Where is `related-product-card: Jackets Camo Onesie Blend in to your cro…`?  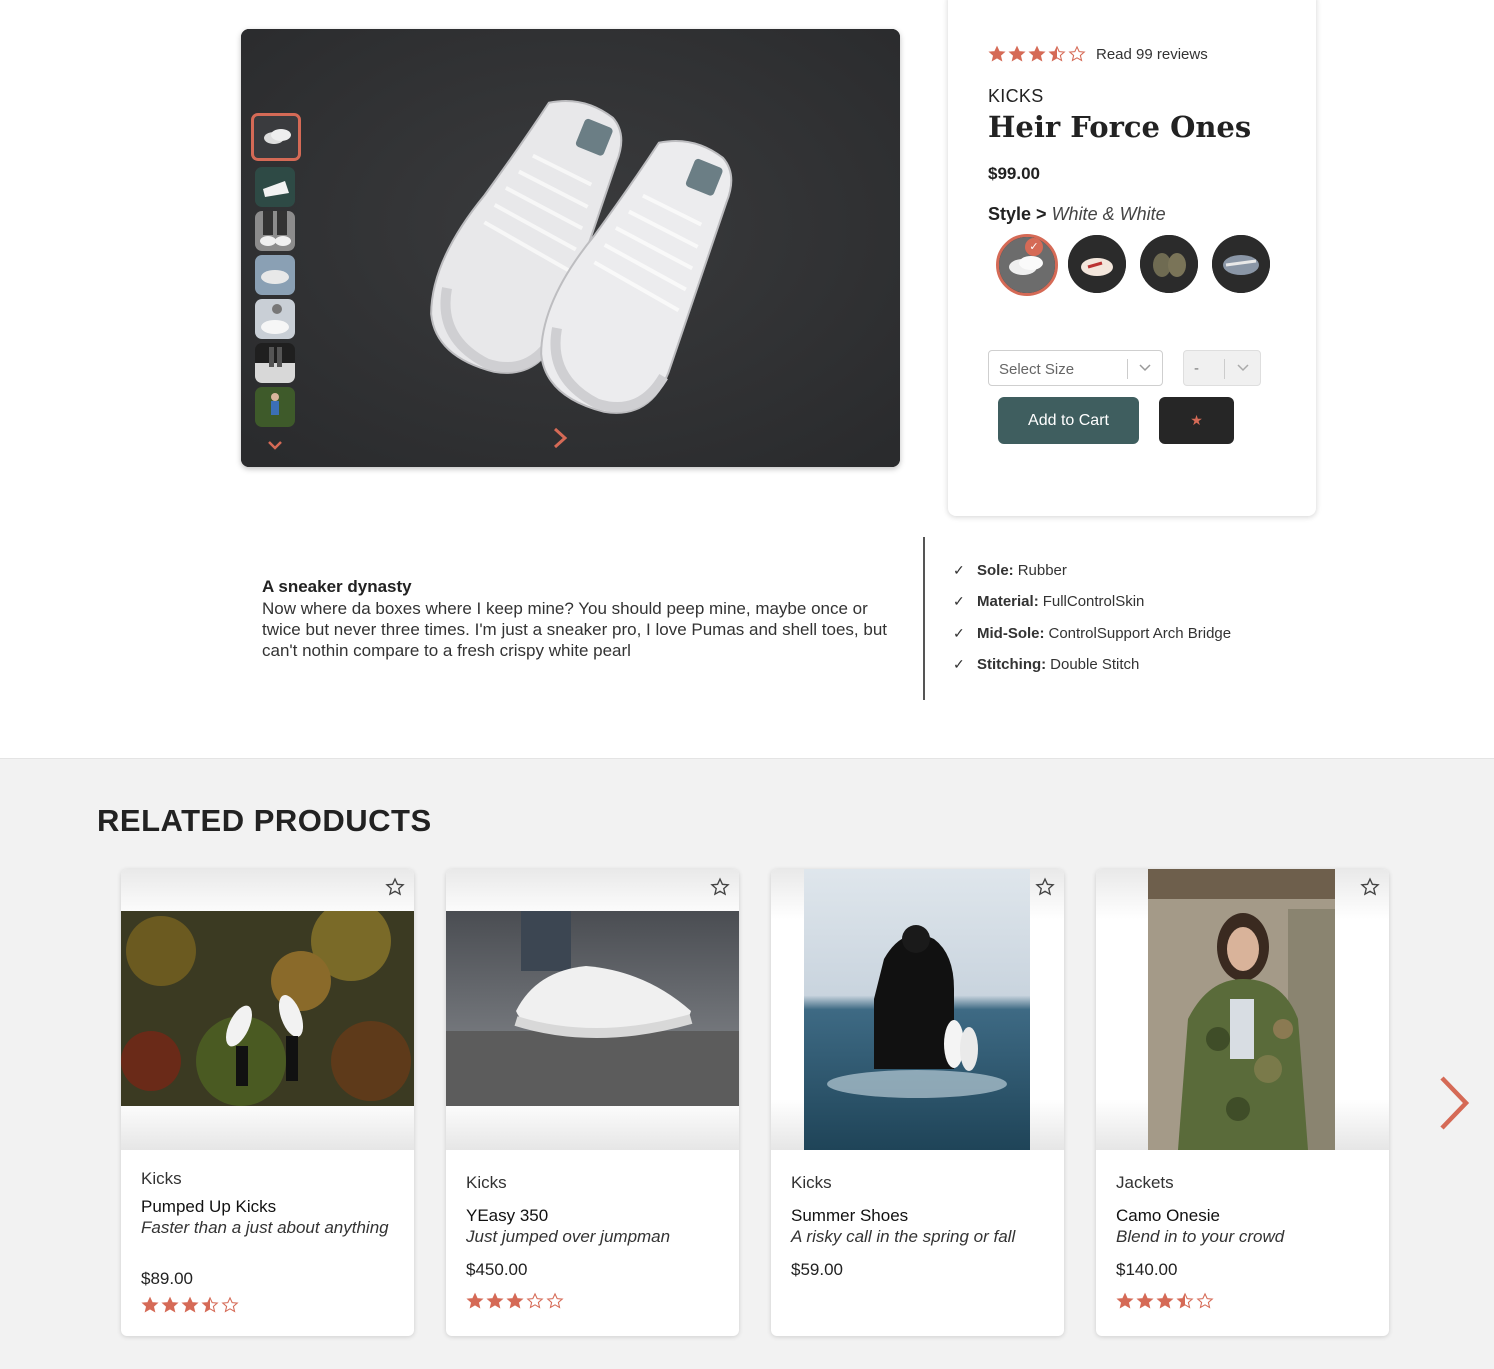 related-product-card: Jackets Camo Onesie Blend in to your cro… is located at coordinates (1242, 1102).